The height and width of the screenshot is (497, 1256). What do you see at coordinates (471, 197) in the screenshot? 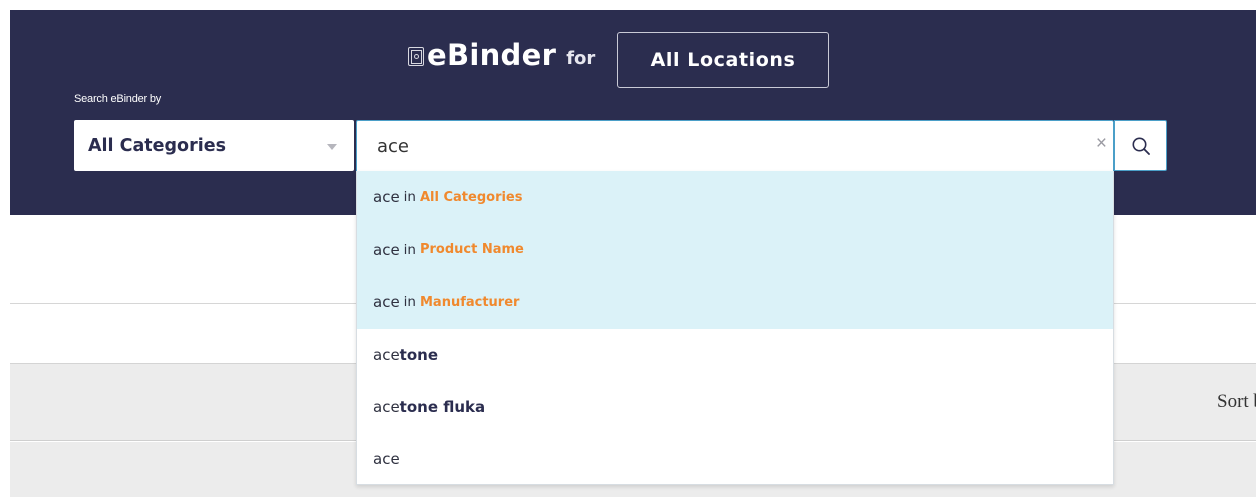
I see `suggestion-category: All Categories` at bounding box center [471, 197].